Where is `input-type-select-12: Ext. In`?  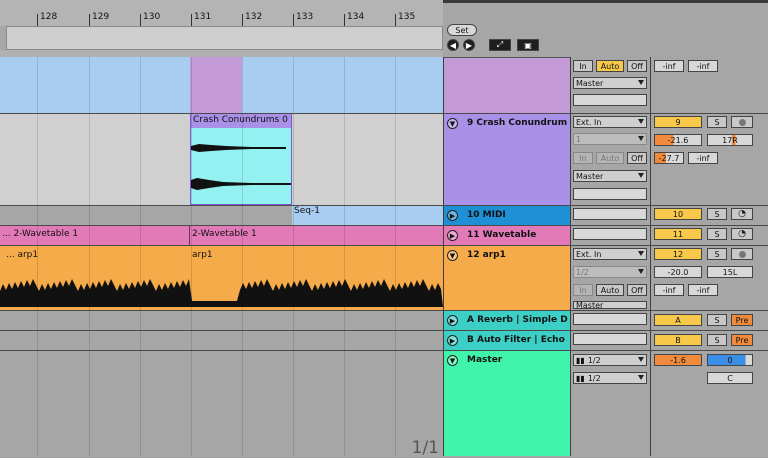
input-type-select-12: Ext. In is located at coordinates (610, 254).